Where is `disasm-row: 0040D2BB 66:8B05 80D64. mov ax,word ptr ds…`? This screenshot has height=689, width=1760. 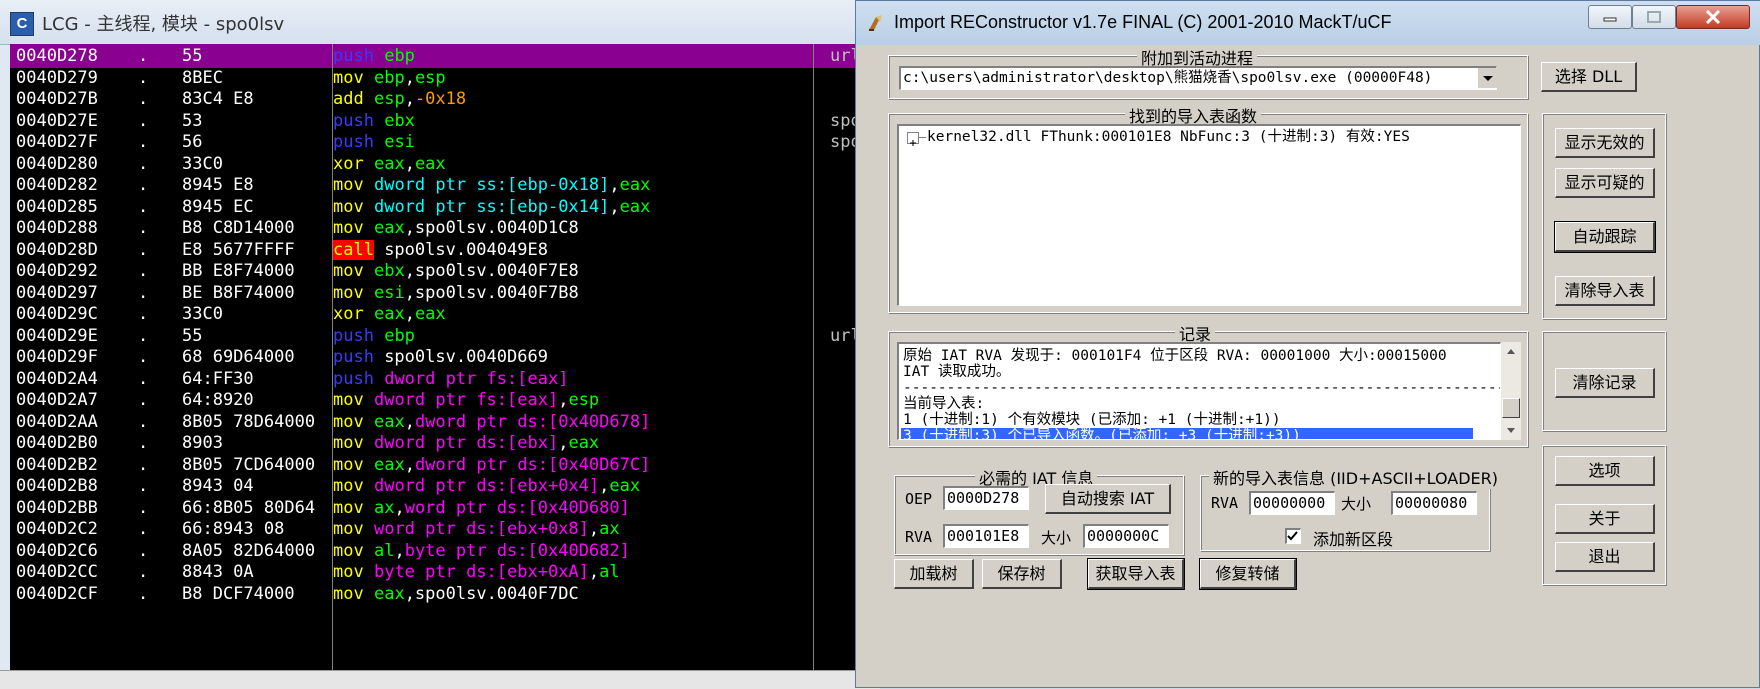 disasm-row: 0040D2BB 66:8B05 80D64. mov ax,word ptr ds… is located at coordinates (445, 508).